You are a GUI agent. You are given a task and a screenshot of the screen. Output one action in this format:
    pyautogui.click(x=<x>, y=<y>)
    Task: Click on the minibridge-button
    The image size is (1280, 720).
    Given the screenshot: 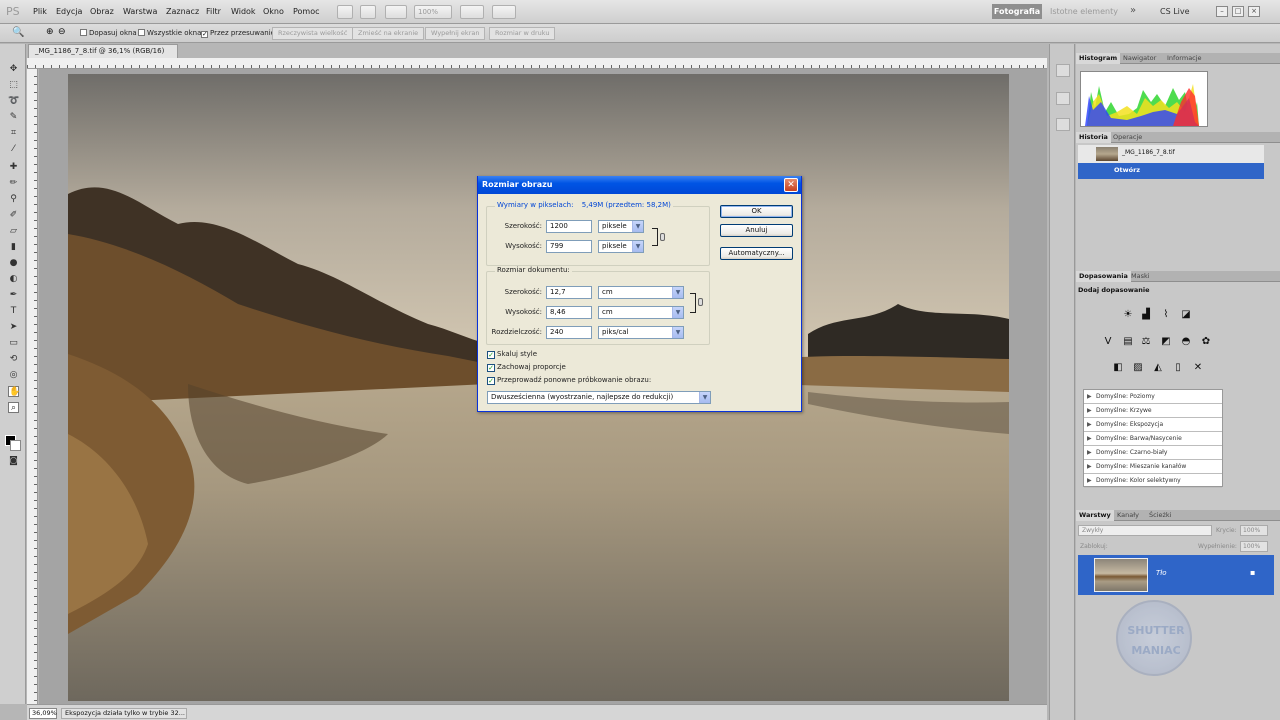 What is the action you would take?
    pyautogui.click(x=368, y=12)
    